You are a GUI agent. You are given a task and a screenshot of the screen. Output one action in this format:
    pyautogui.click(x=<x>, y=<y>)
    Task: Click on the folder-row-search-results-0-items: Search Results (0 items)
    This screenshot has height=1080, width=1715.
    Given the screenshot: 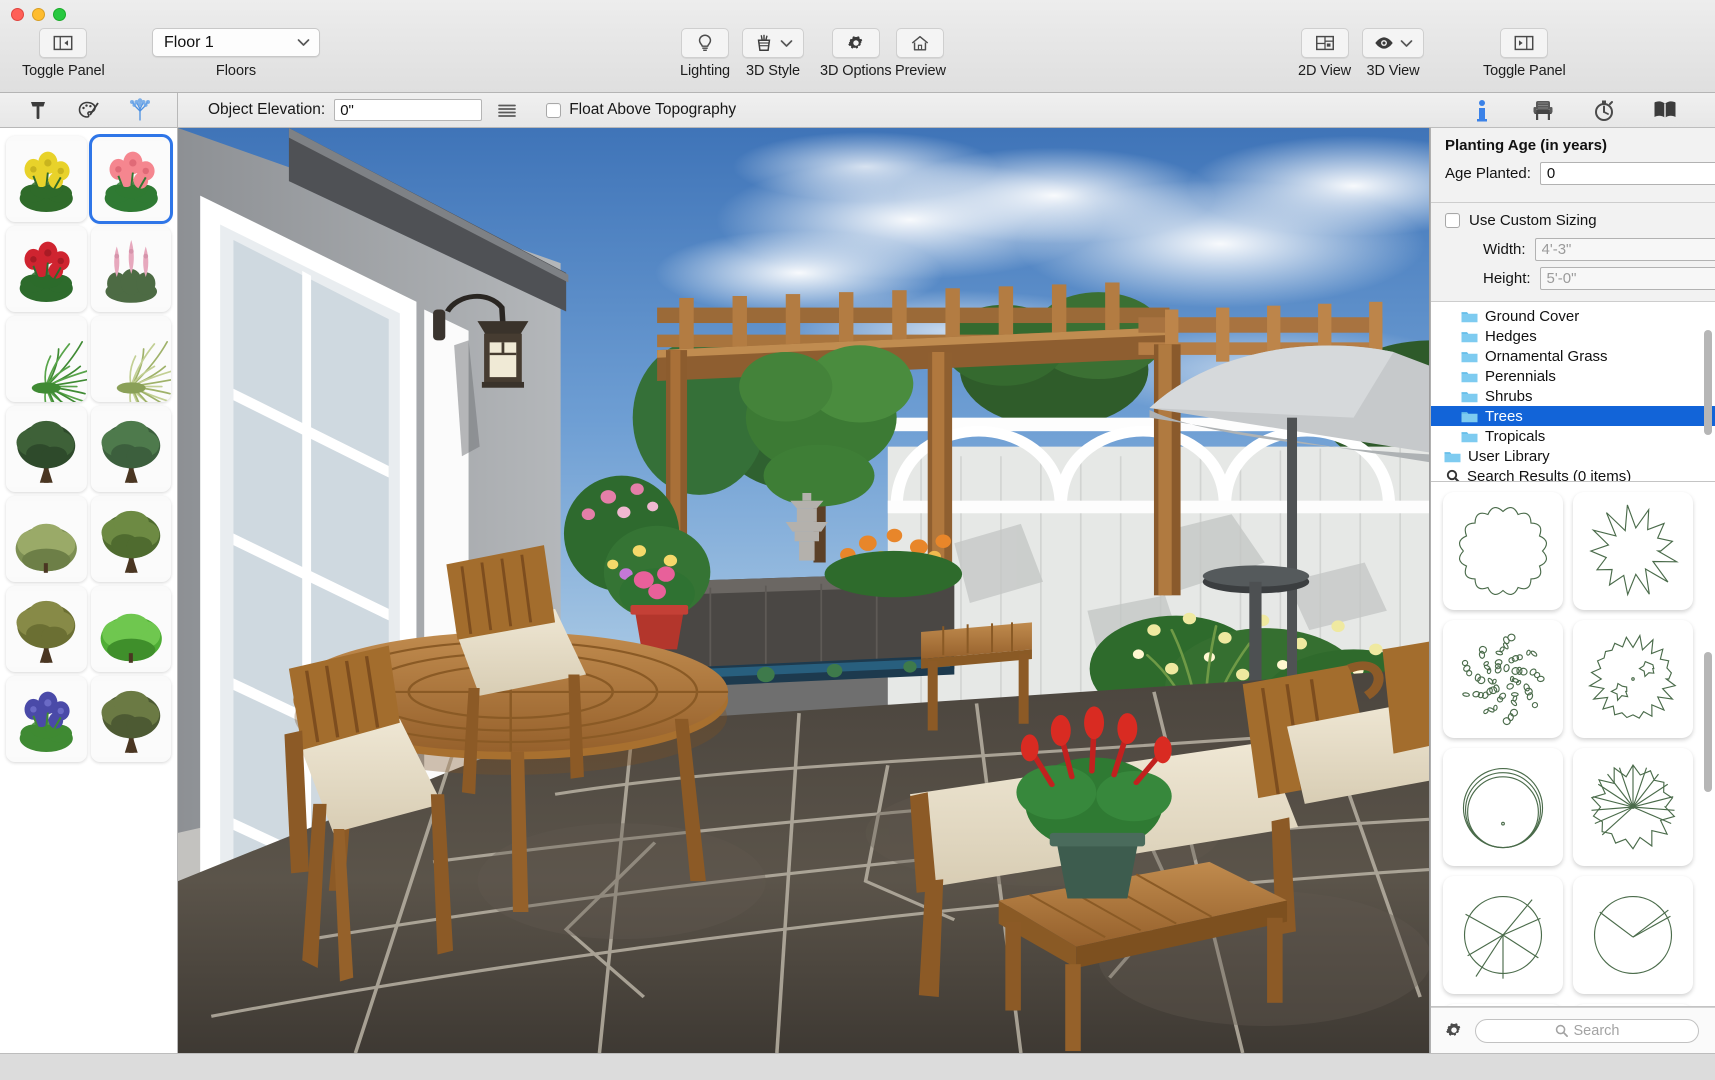 What is the action you would take?
    pyautogui.click(x=1573, y=473)
    